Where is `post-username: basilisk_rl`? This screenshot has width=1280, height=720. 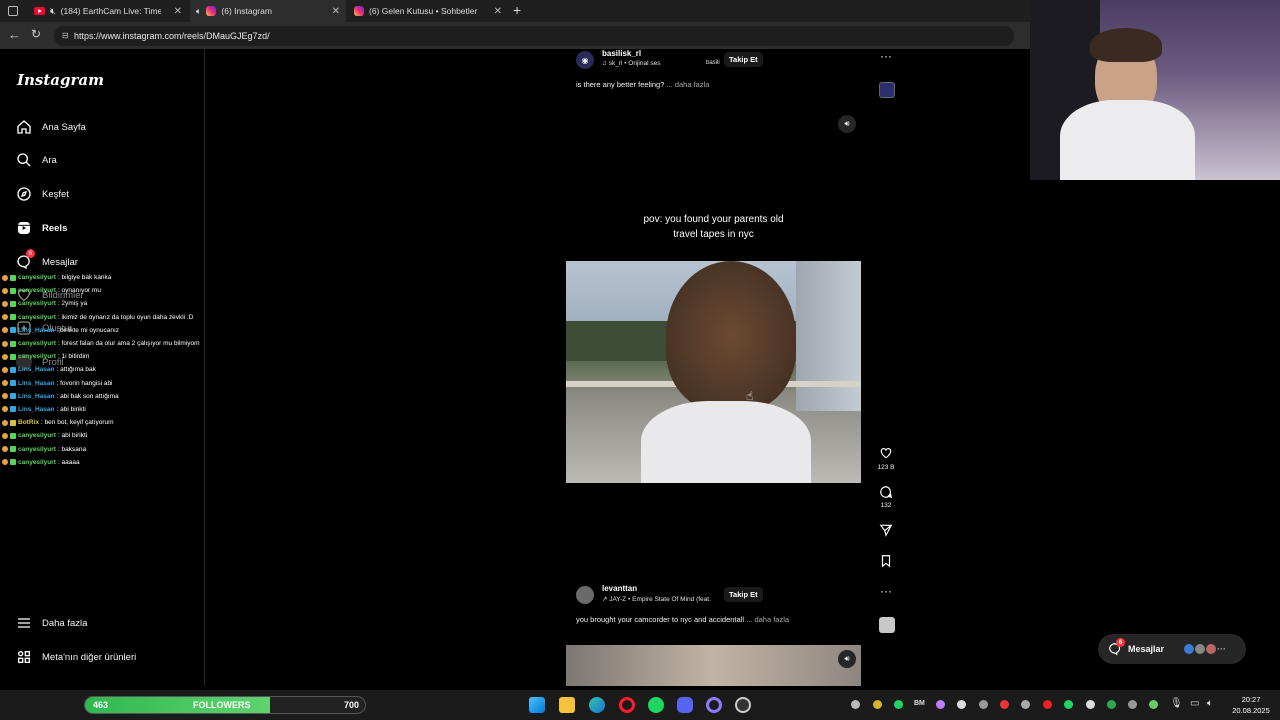
post-username: basilisk_rl is located at coordinates (621, 53).